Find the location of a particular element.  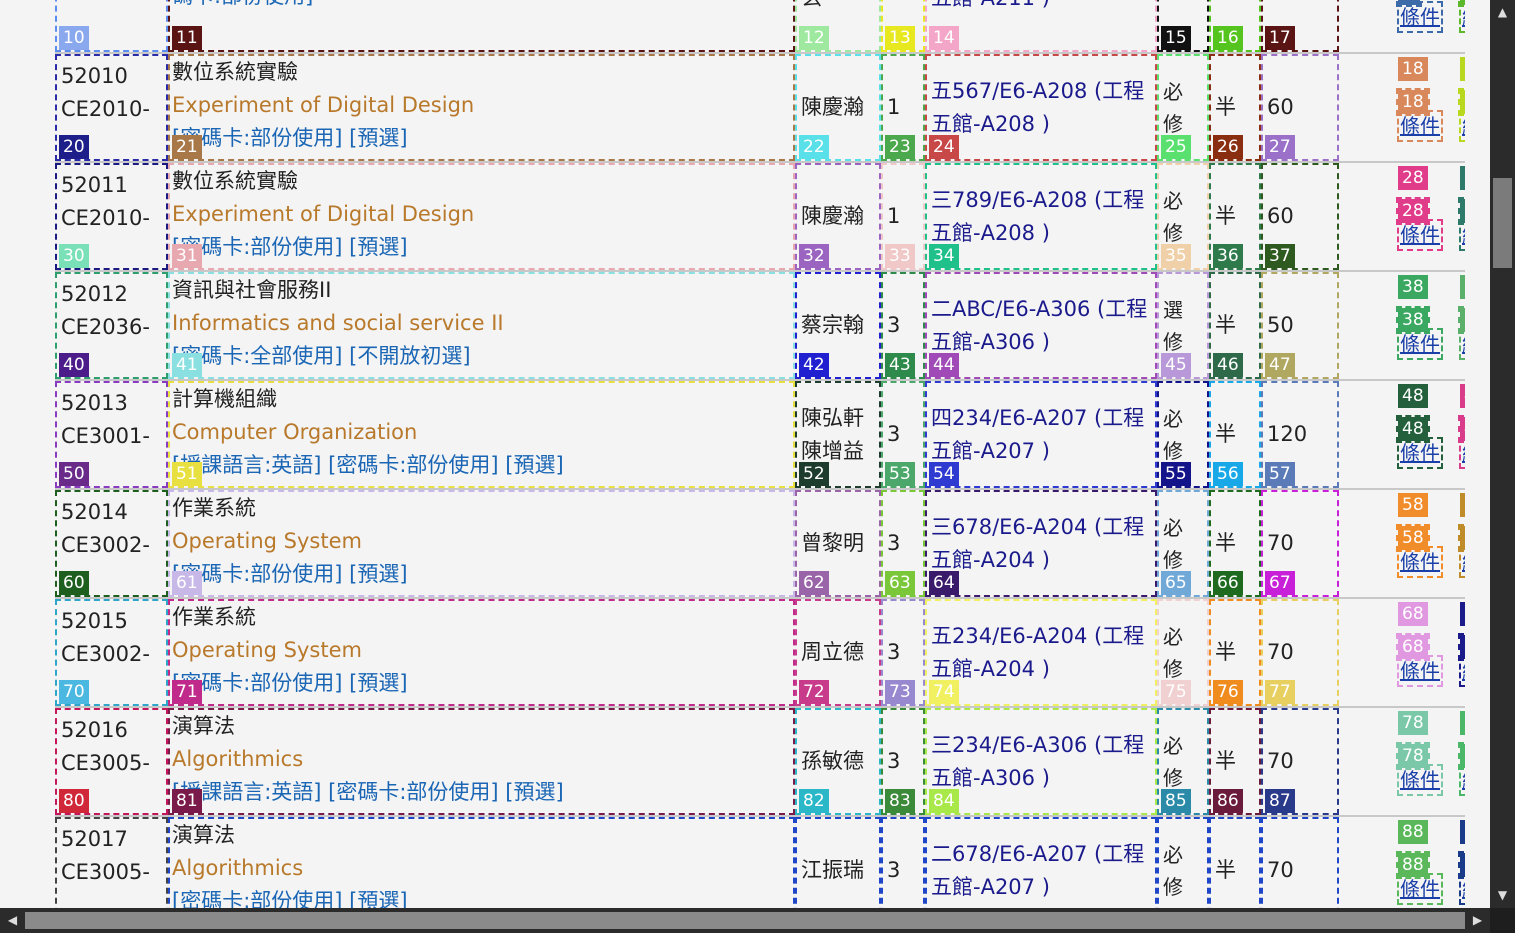

classroom-text: 三234/E6-A306 (工程五館-A306 ) is located at coordinates (1043, 762).